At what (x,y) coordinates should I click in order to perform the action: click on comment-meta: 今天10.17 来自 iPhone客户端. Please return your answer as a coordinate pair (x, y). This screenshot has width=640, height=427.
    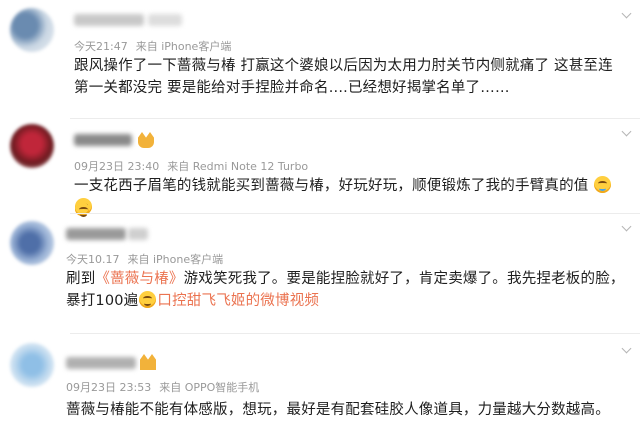
    Looking at the image, I should click on (148, 259).